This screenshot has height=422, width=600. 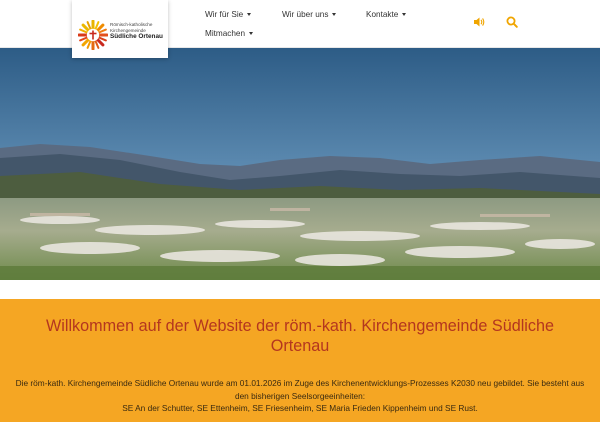 I want to click on nav-item-label: Wir für Sie, so click(x=224, y=14).